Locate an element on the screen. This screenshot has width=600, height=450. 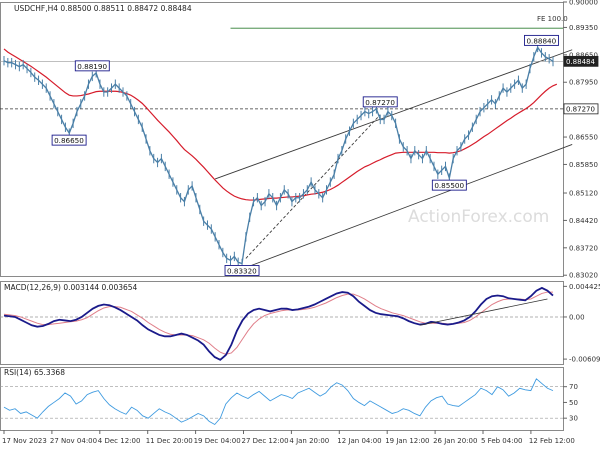
price-annotation-label: 0.87270 is located at coordinates (380, 102).